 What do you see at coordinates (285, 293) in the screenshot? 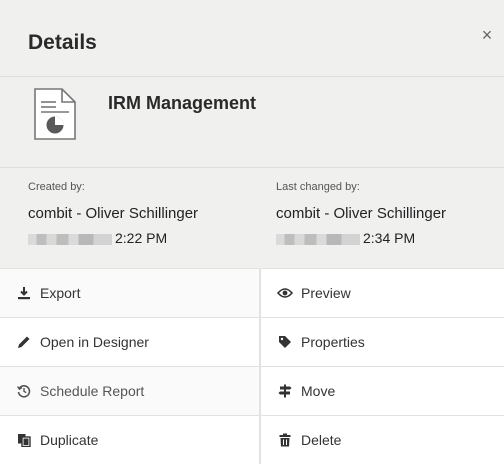
I see `eye-icon` at bounding box center [285, 293].